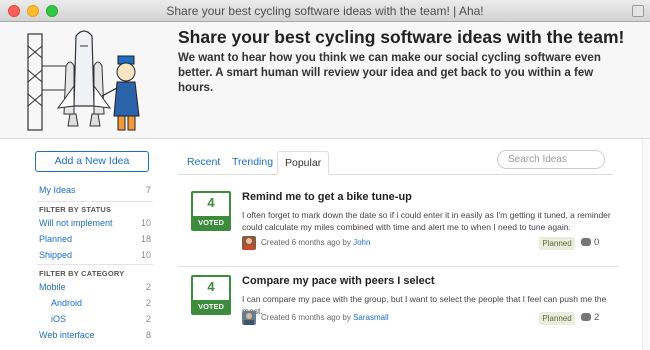 This screenshot has width=650, height=350. What do you see at coordinates (58, 319) in the screenshot?
I see `sidebar-item-label: iOS` at bounding box center [58, 319].